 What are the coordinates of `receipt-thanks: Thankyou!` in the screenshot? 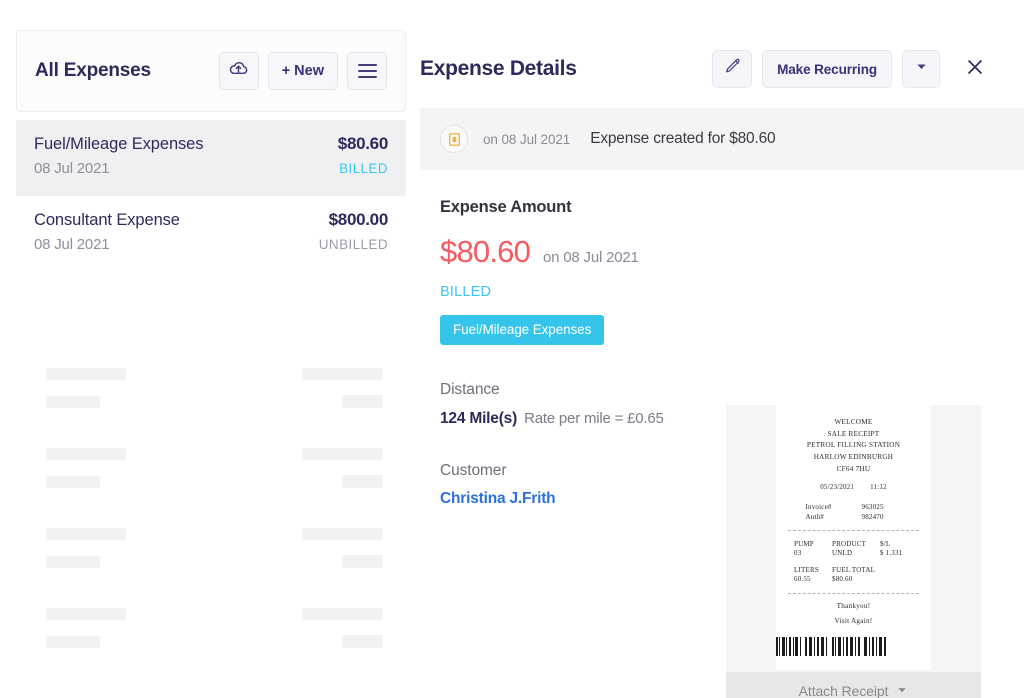 It's located at (853, 606).